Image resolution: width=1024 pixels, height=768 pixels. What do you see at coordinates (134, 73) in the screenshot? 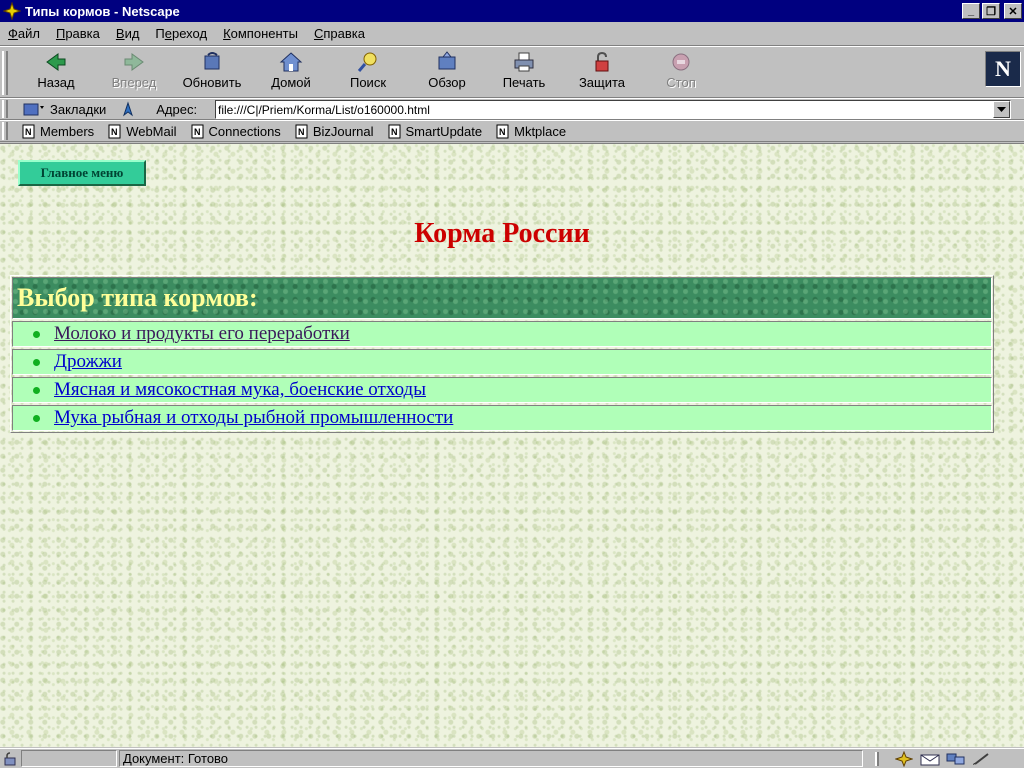
I see `forward-button: Вперед` at bounding box center [134, 73].